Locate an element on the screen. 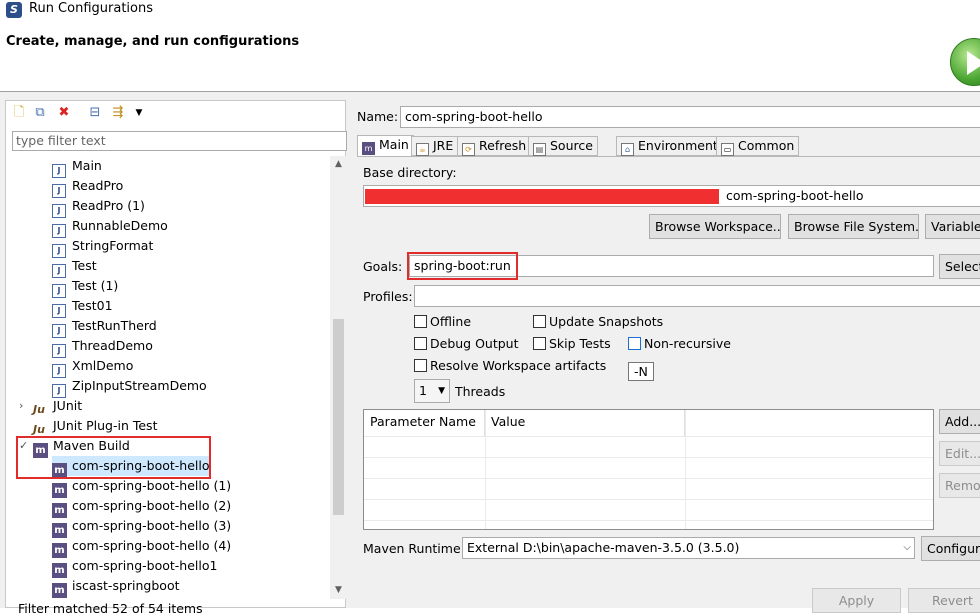 The height and width of the screenshot is (616, 980). offline-checkbox-box is located at coordinates (420, 321).